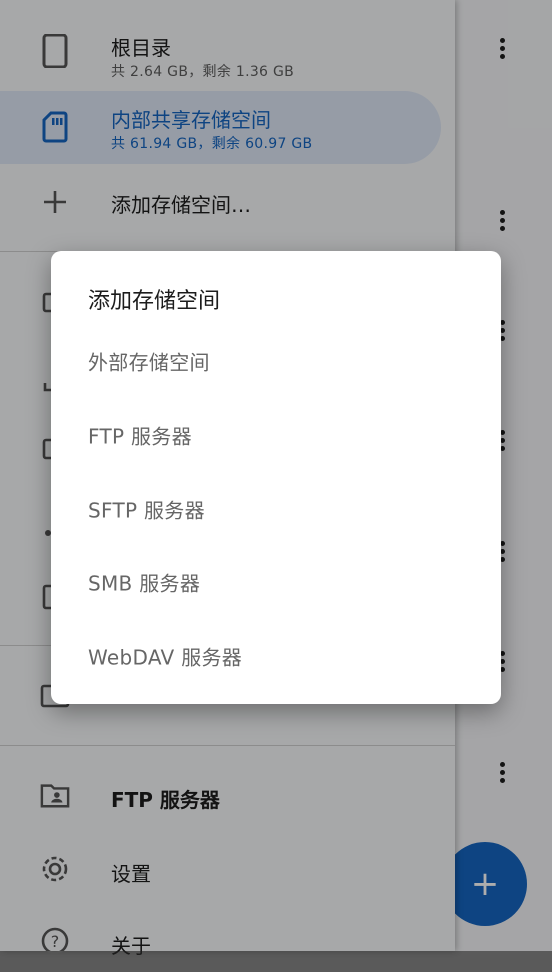 The height and width of the screenshot is (972, 552). I want to click on option-label: WebDAV 服务器, so click(165, 657).